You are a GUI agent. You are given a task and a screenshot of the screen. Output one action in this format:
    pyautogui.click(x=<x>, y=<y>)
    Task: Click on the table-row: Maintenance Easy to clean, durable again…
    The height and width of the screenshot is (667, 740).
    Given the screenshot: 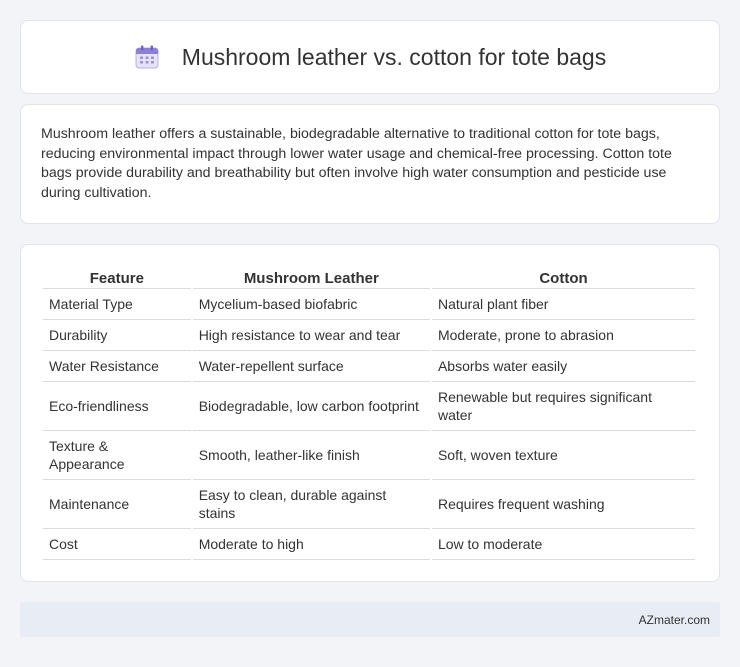 What is the action you would take?
    pyautogui.click(x=369, y=504)
    